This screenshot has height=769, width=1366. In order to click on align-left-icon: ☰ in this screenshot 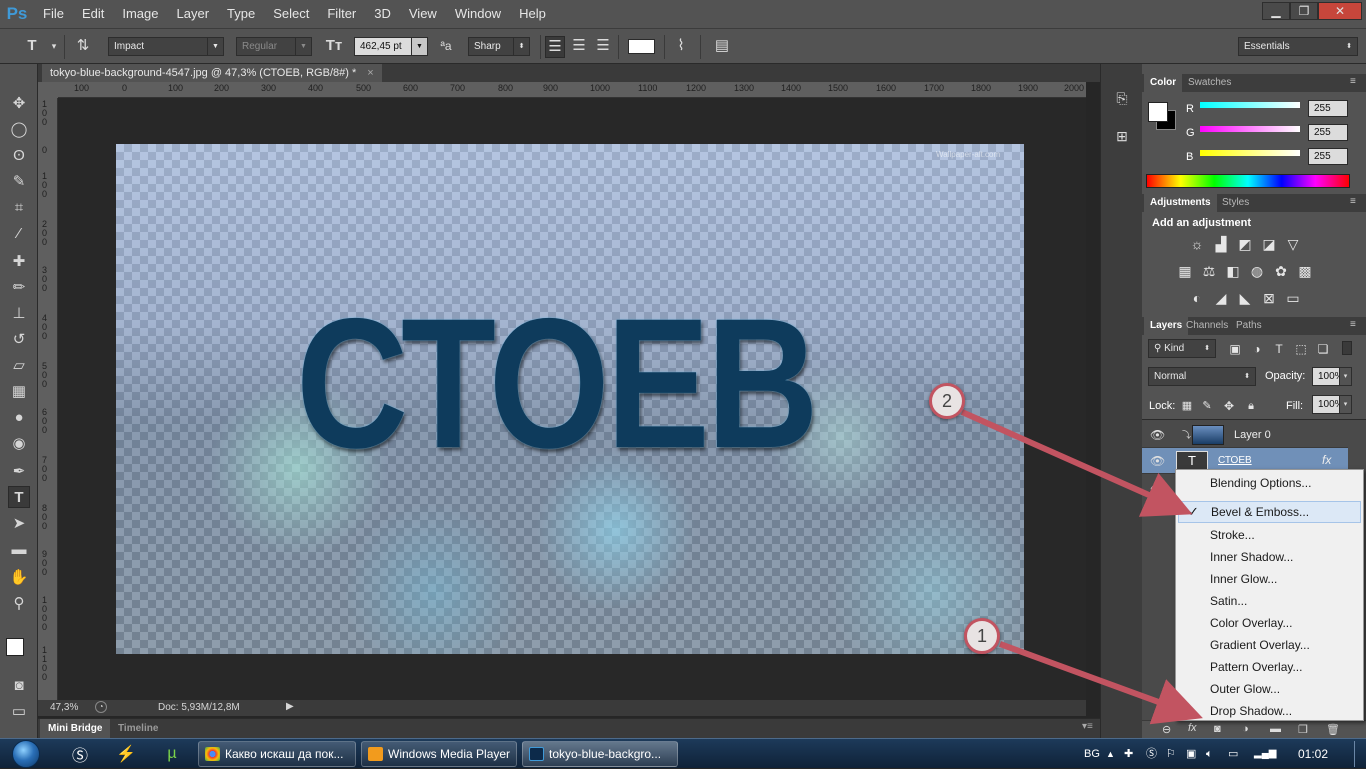, I will do `click(555, 47)`.